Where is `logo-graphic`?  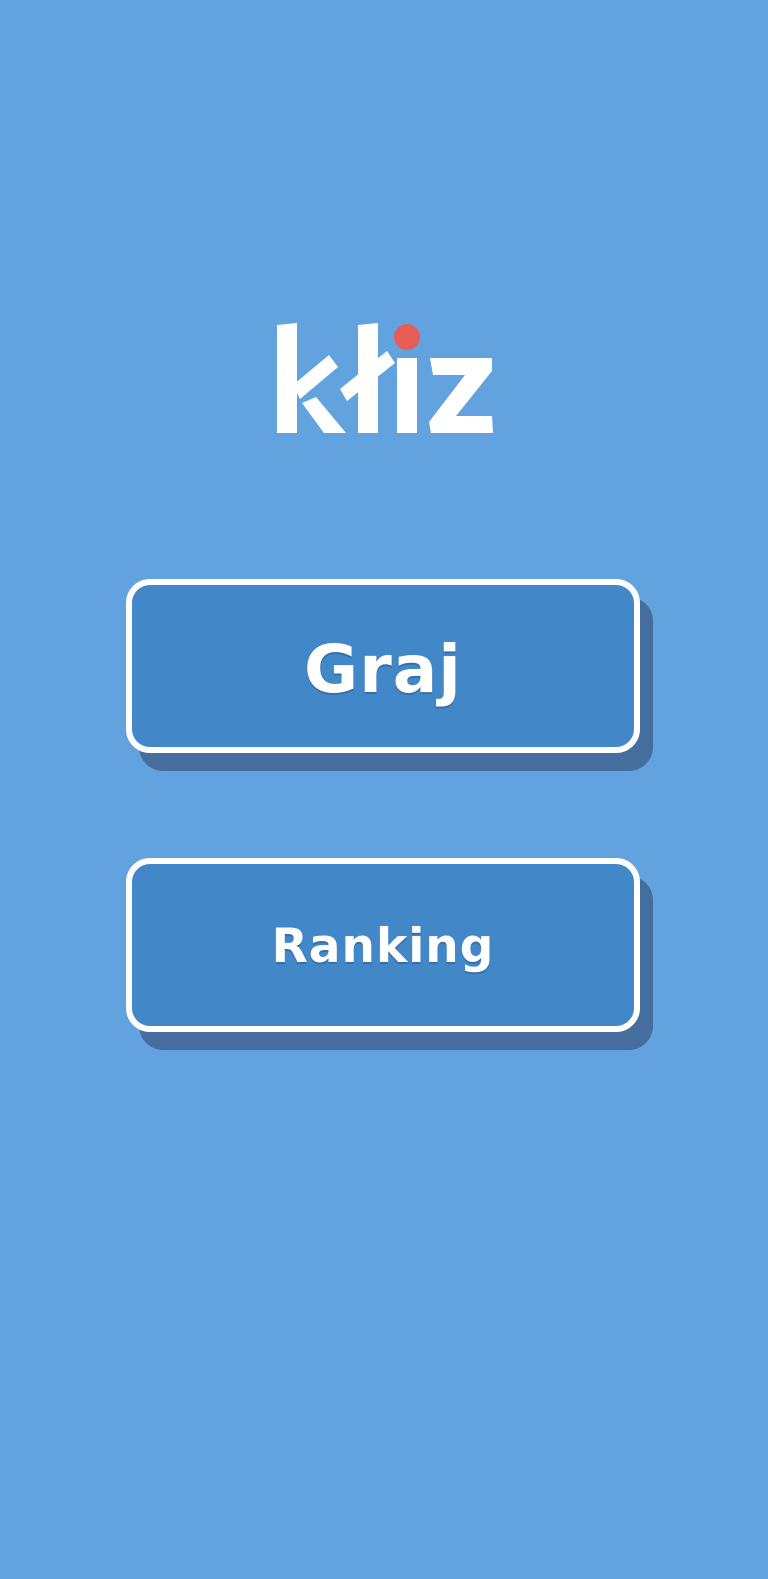
logo-graphic is located at coordinates (385, 378).